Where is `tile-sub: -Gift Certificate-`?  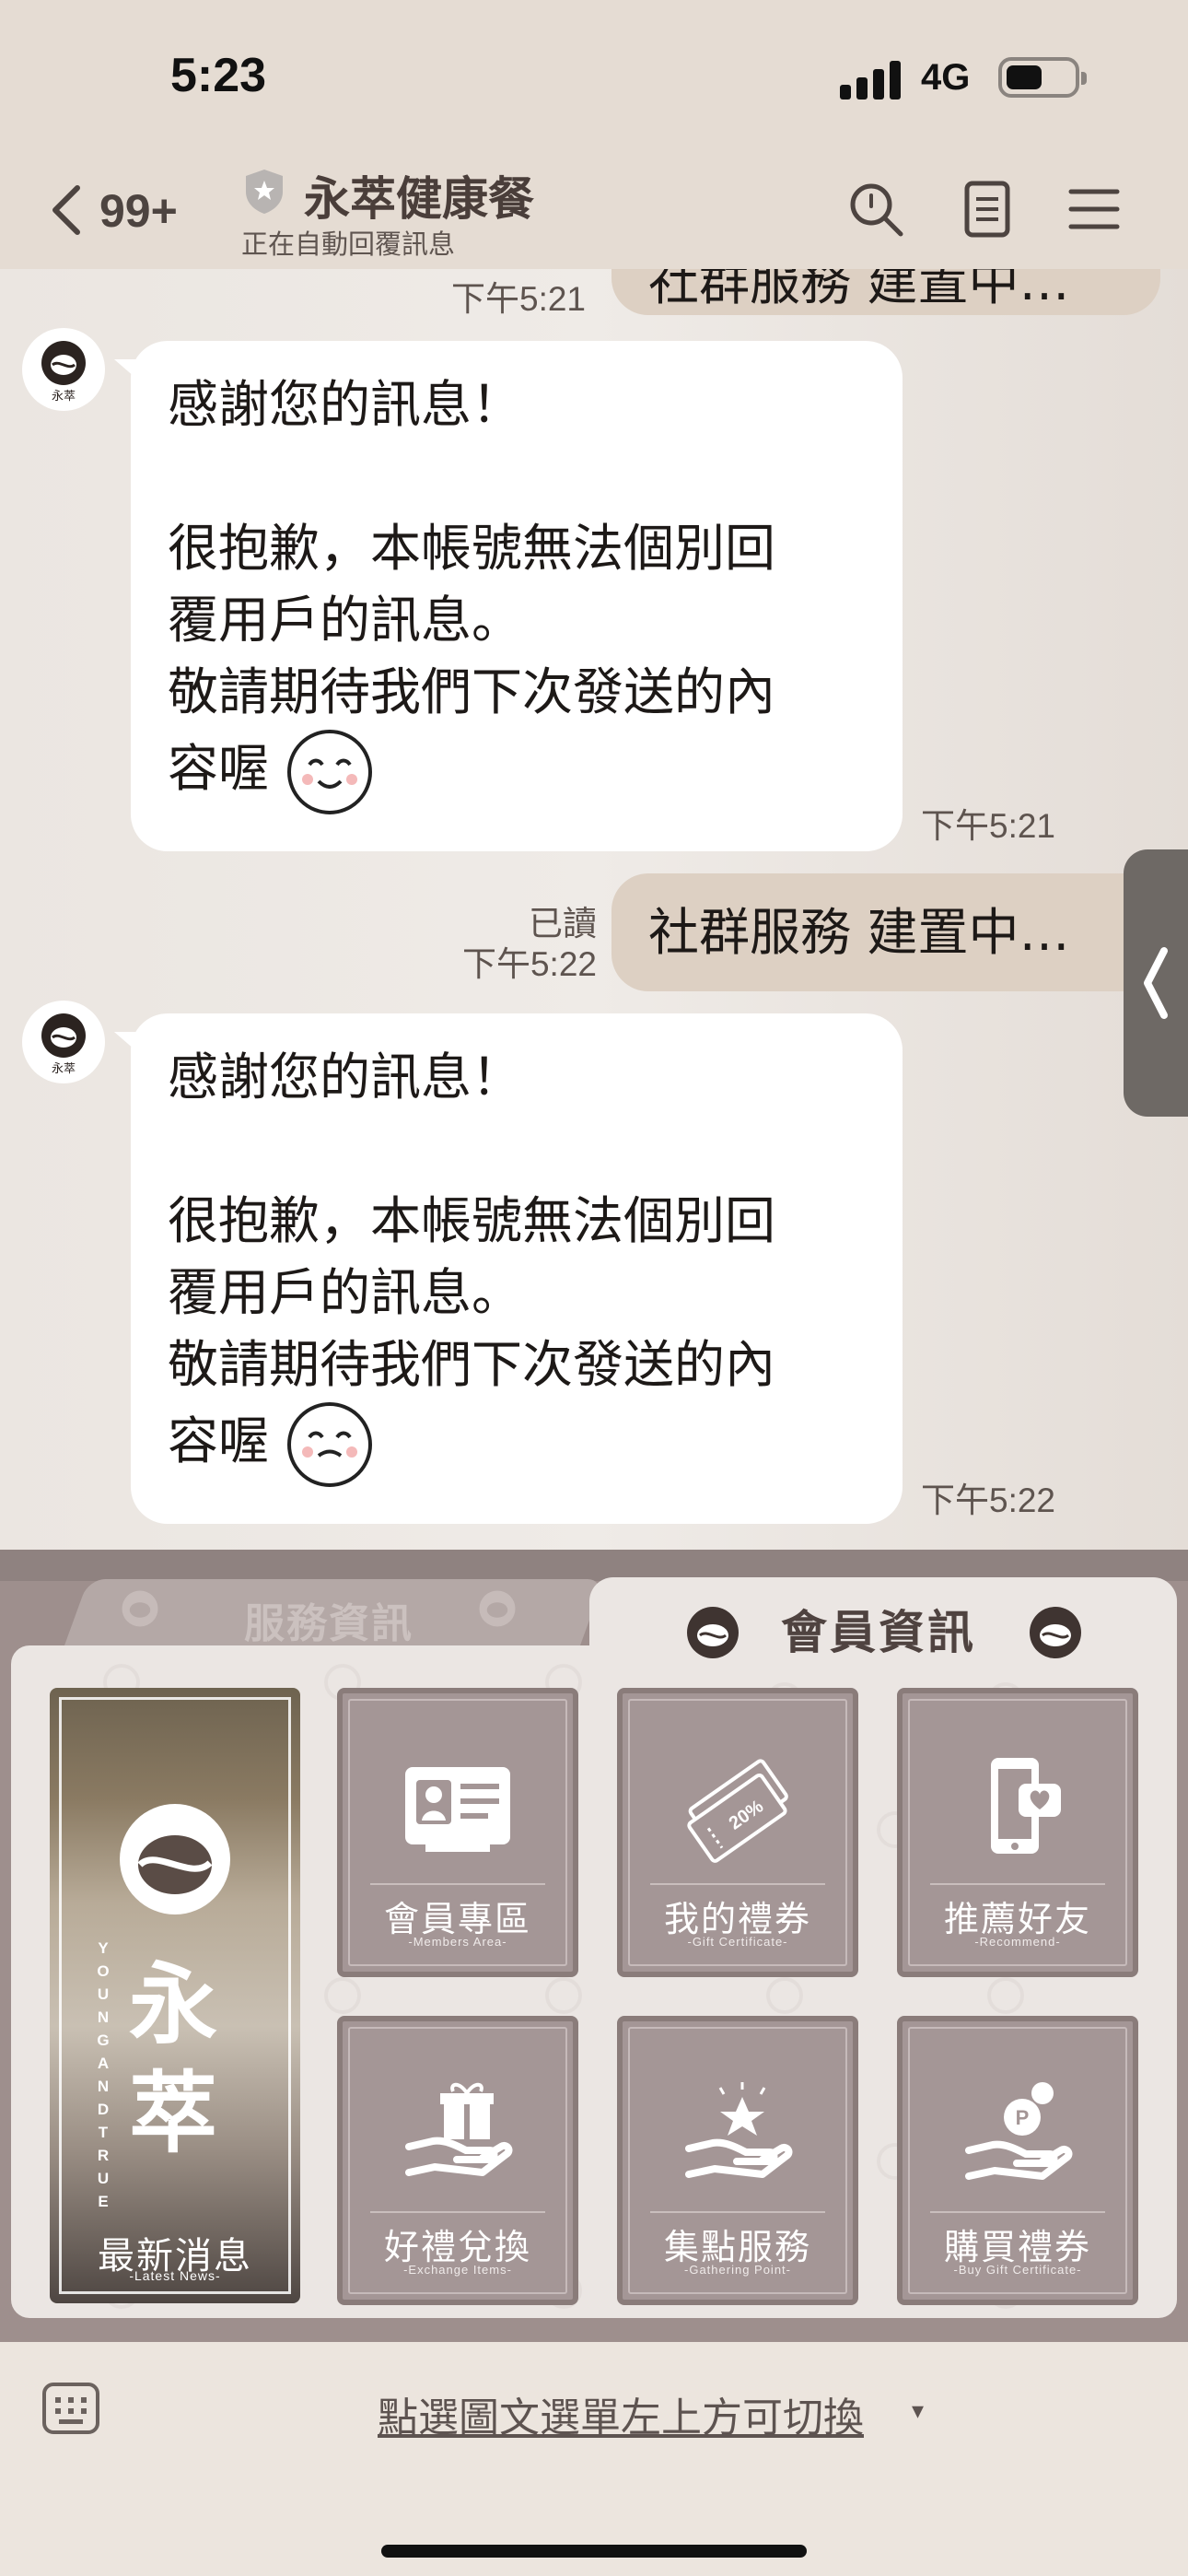
tile-sub: -Gift Certificate- is located at coordinates (737, 1942).